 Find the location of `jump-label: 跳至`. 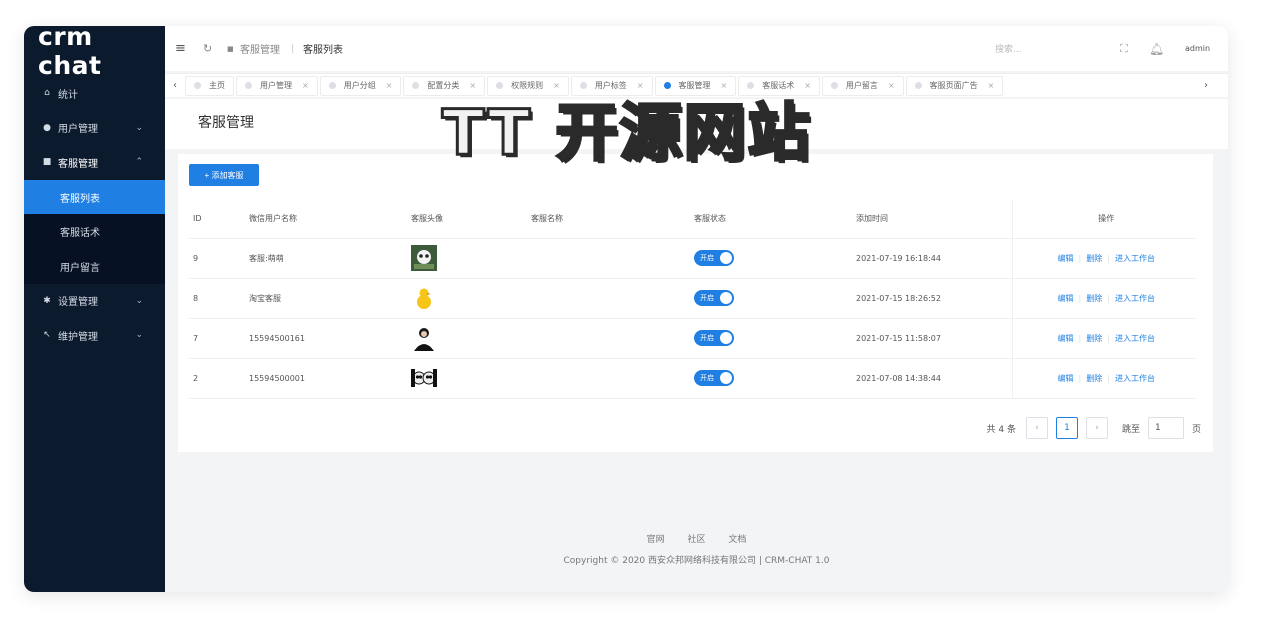

jump-label: 跳至 is located at coordinates (1130, 429).